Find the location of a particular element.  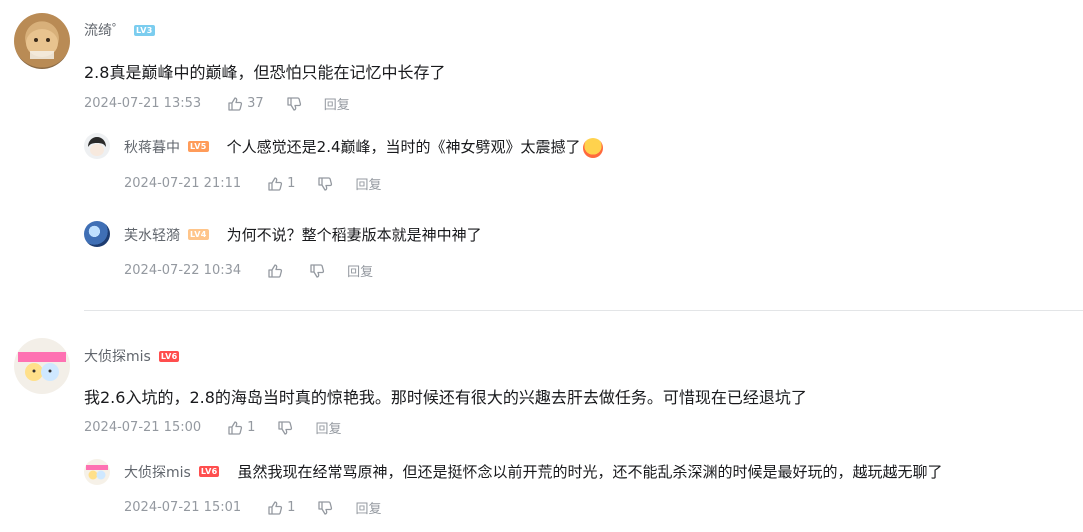

reply-time: 2024-07-21 15:01 is located at coordinates (183, 507).